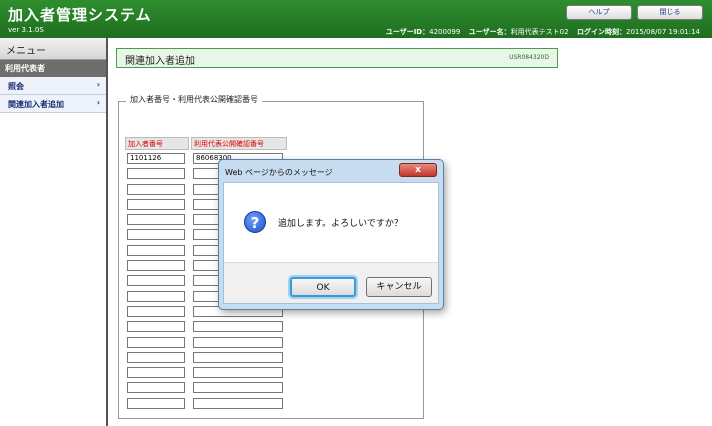 The height and width of the screenshot is (426, 712). What do you see at coordinates (26, 30) in the screenshot?
I see `app-version: ver 3.1.0S` at bounding box center [26, 30].